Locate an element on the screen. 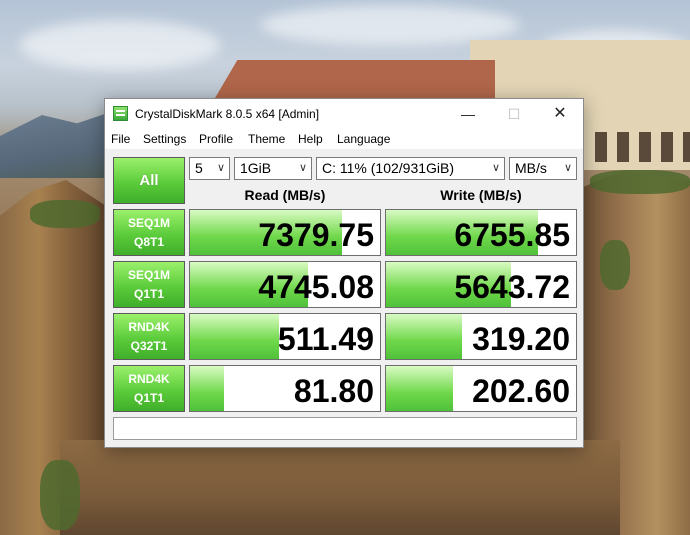  read-result: 511.49 is located at coordinates (285, 336).